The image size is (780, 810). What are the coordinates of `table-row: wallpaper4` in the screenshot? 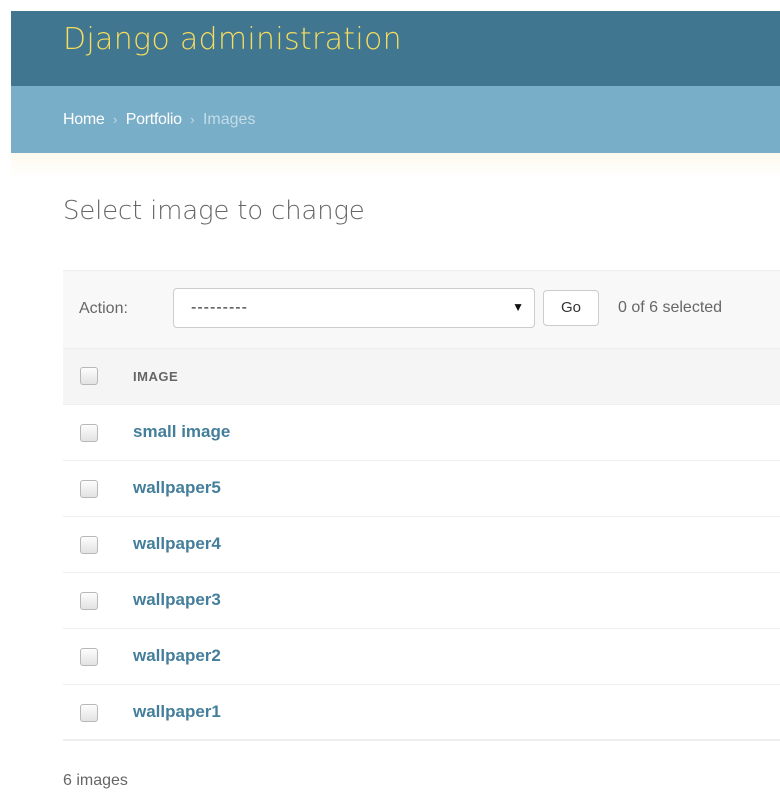 It's located at (421, 545).